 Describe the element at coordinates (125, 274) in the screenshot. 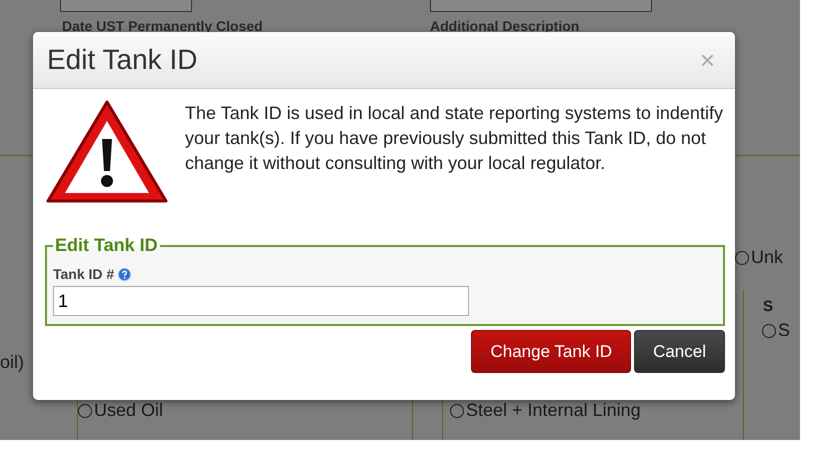

I see `help-icon` at that location.